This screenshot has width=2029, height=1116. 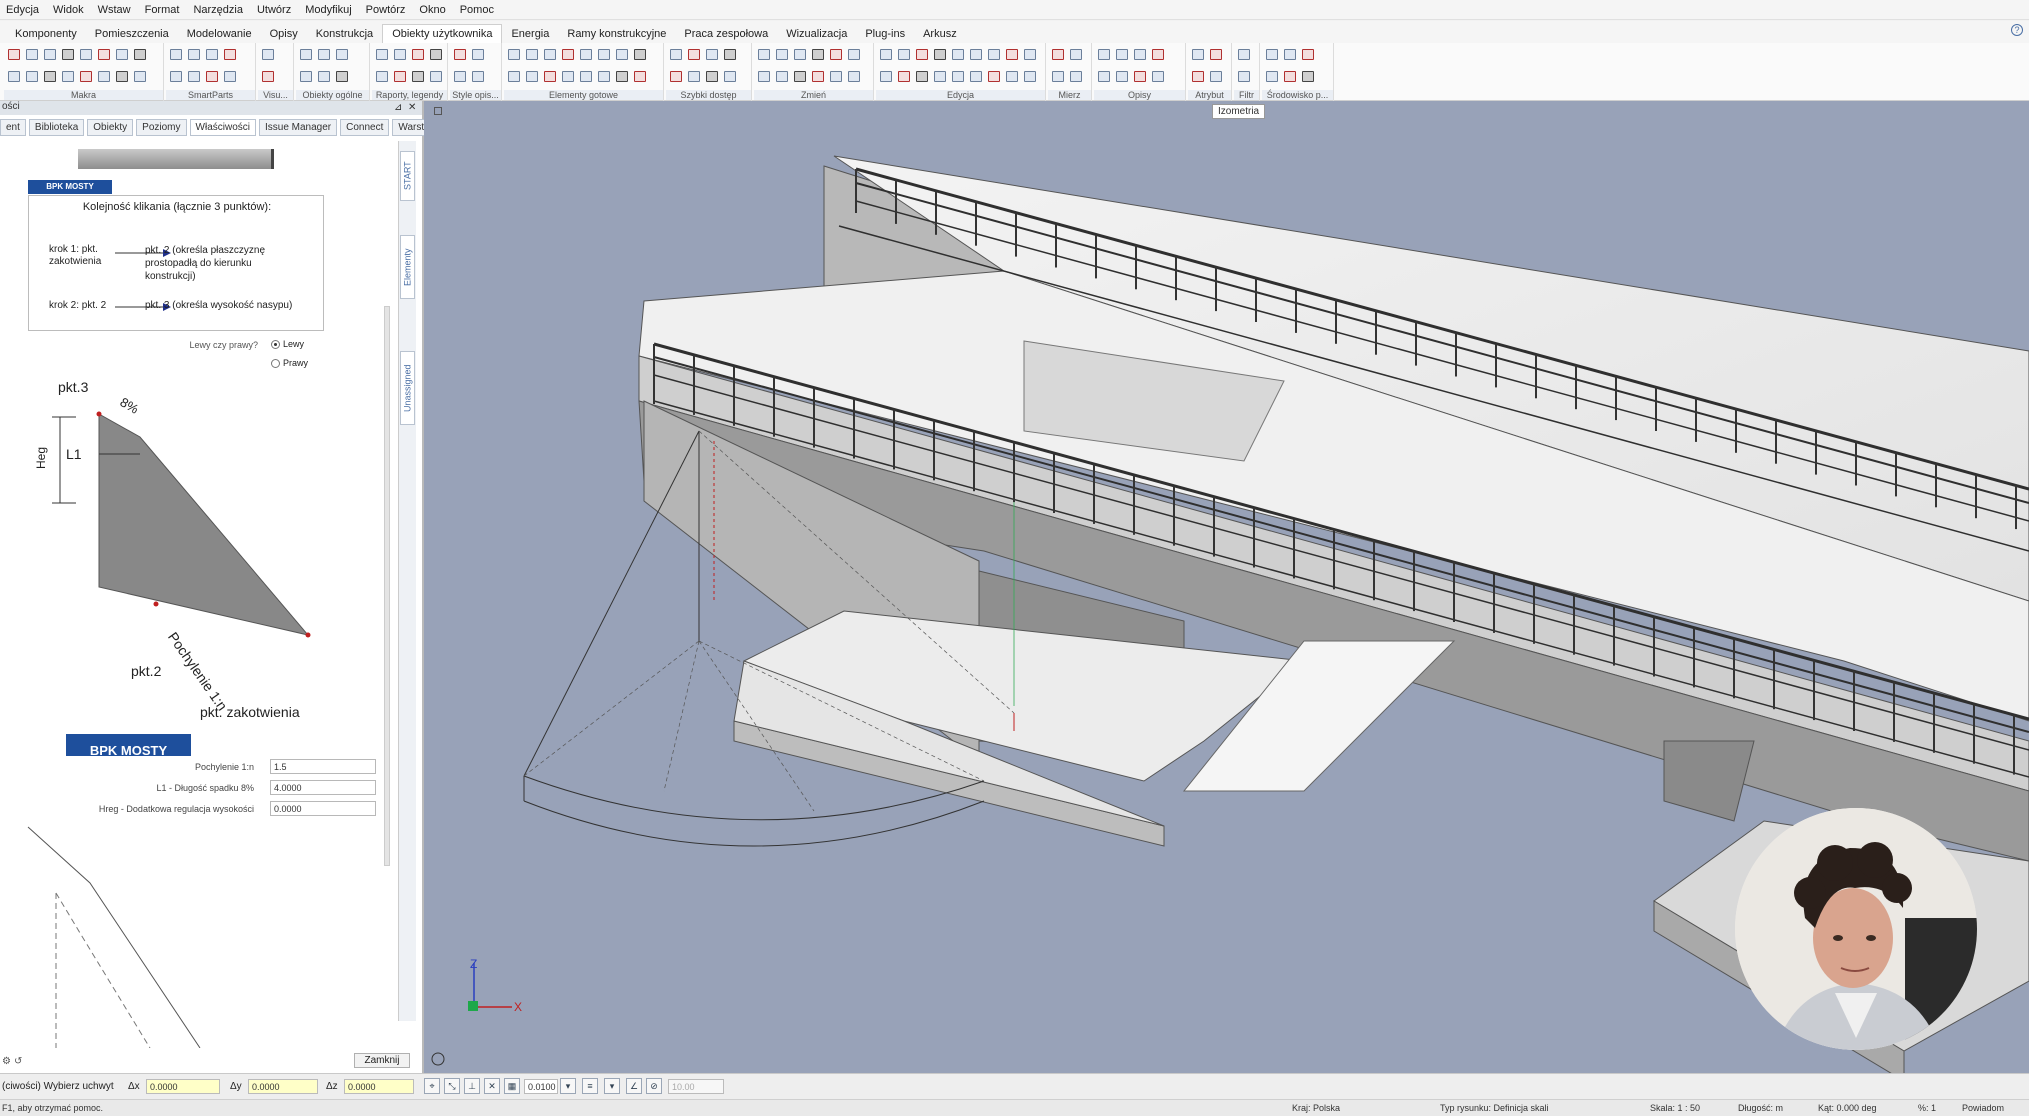 What do you see at coordinates (726, 34) in the screenshot?
I see `ribbon-tab-8: Praca zespołowa` at bounding box center [726, 34].